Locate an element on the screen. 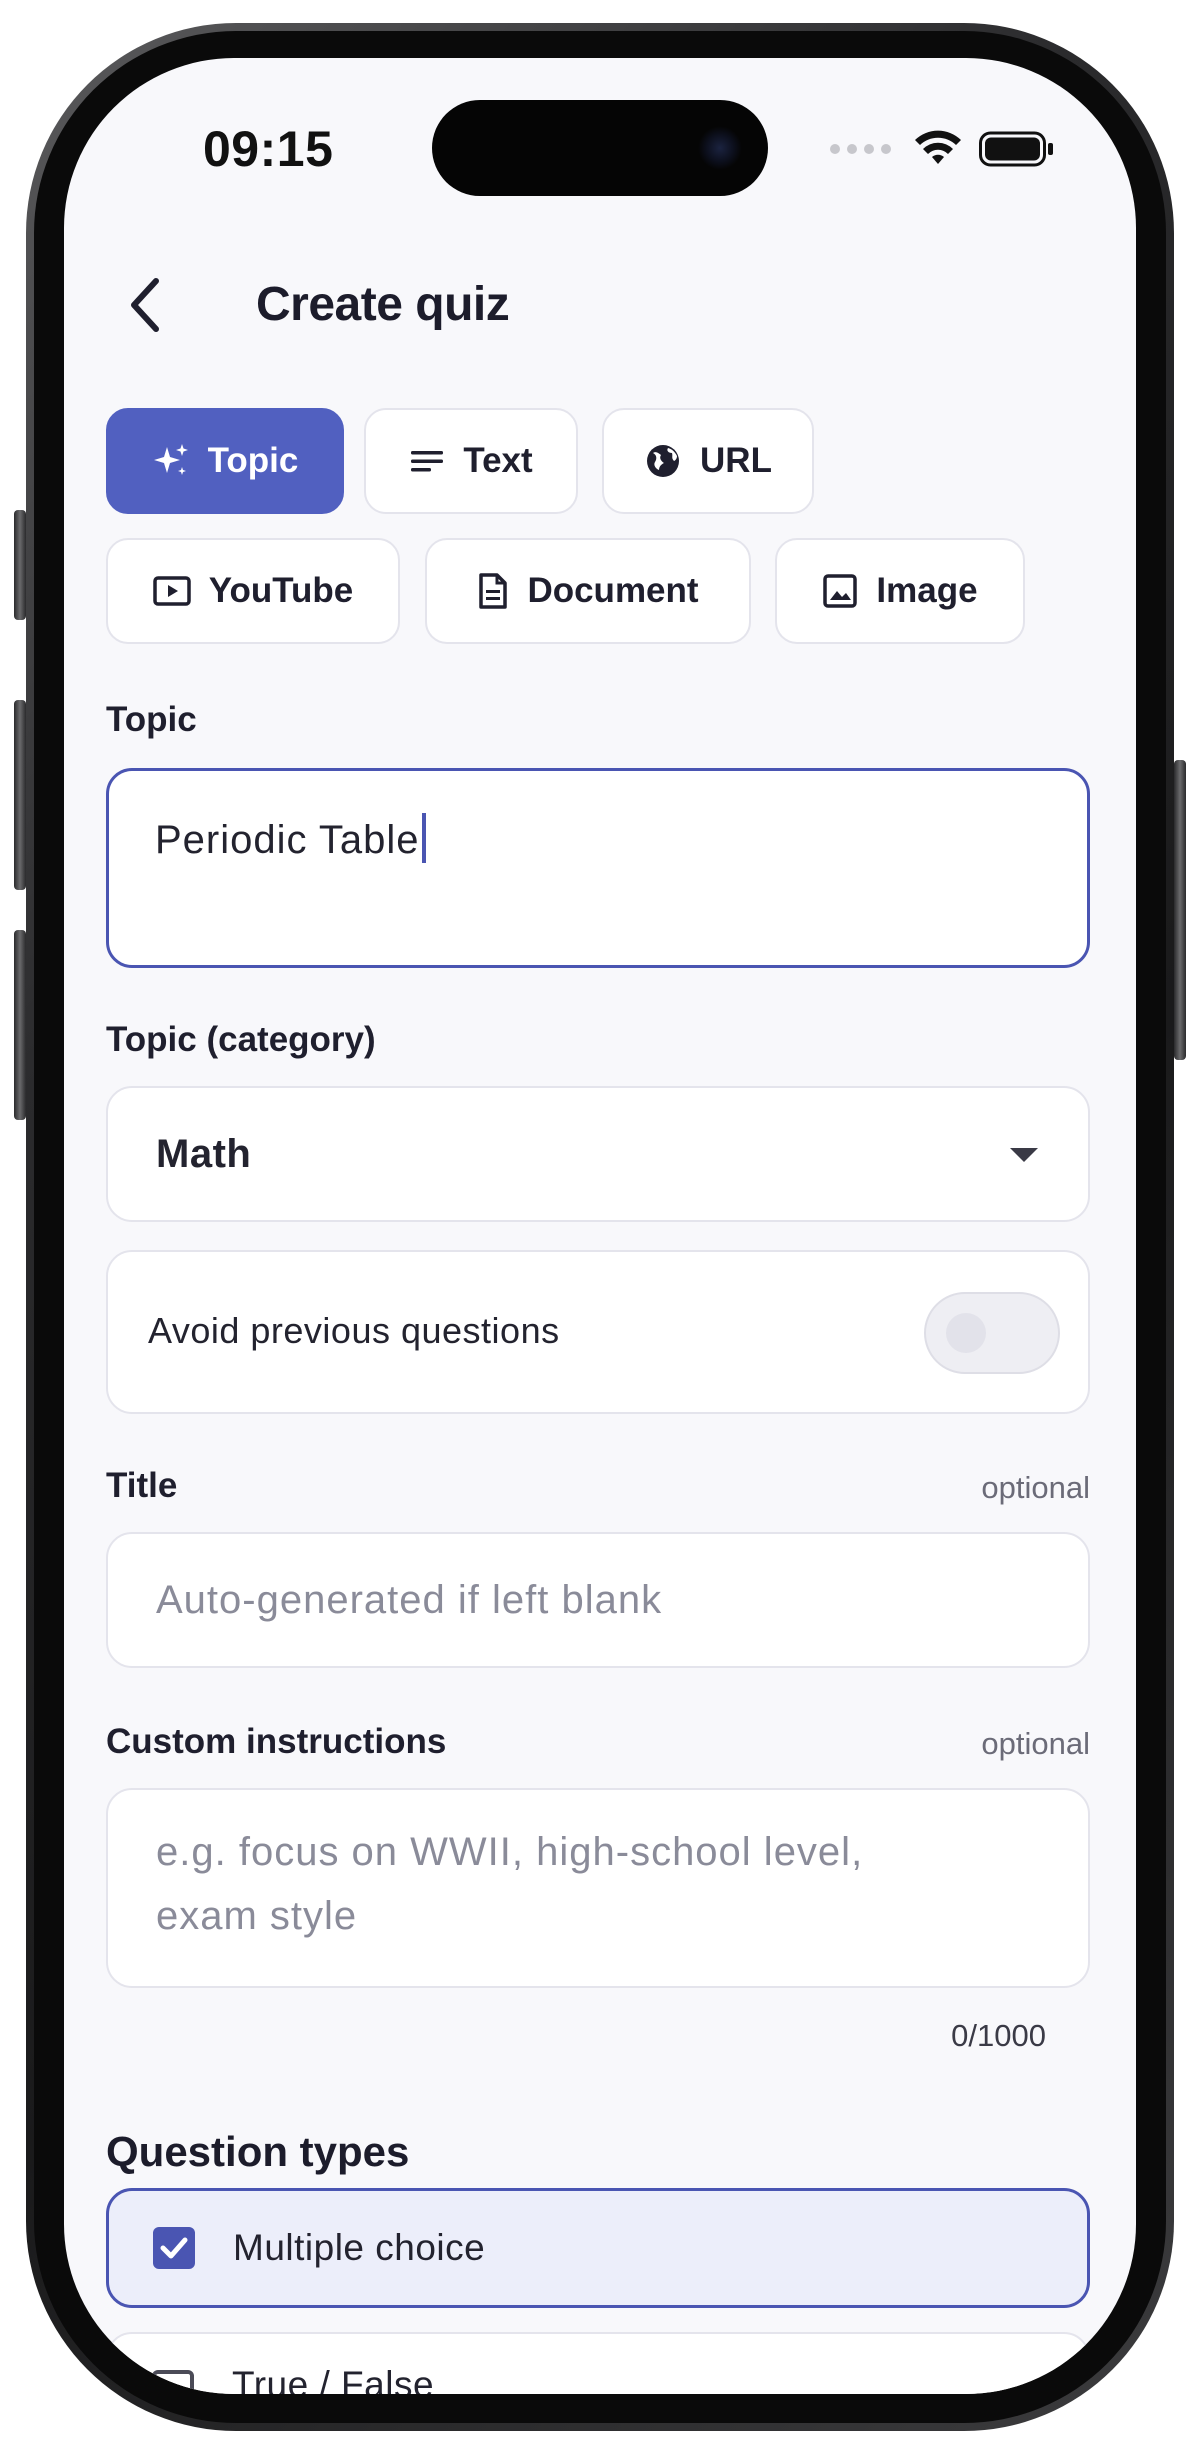 The height and width of the screenshot is (2453, 1200). avoid-previous-card: Avoid previous questions is located at coordinates (598, 1332).